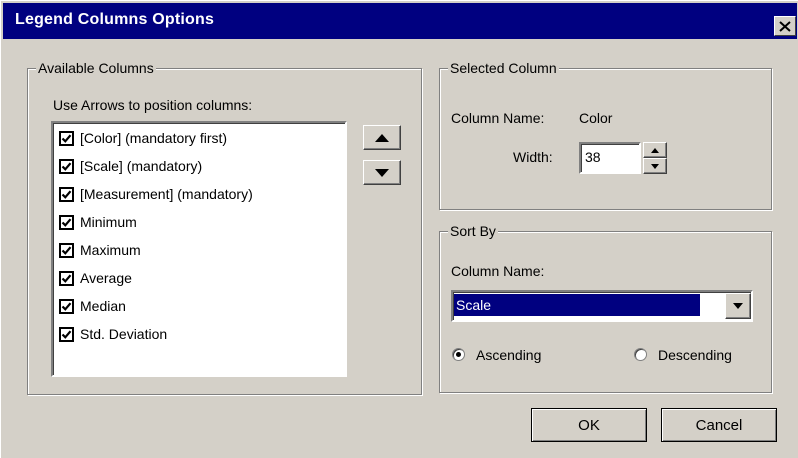 The width and height of the screenshot is (798, 458). Describe the element at coordinates (605, 134) in the screenshot. I see `selected-column-group: Selected Column` at that location.